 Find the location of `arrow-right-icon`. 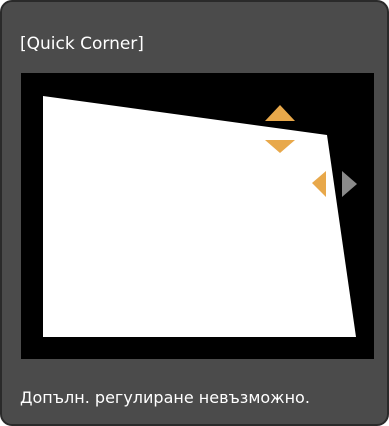

arrow-right-icon is located at coordinates (349, 184).